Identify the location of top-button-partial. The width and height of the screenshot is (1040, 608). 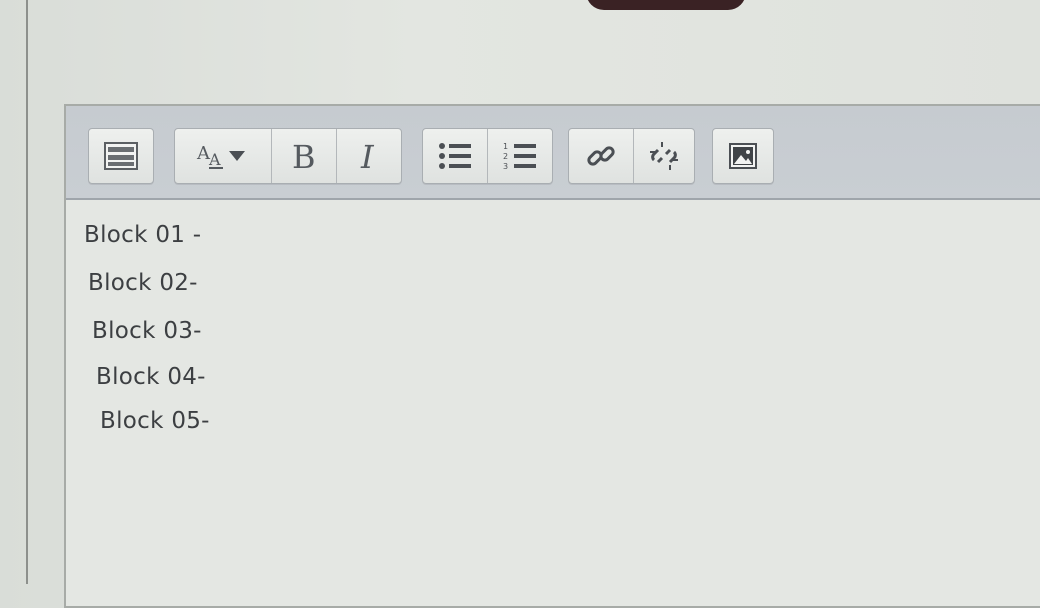
(666, 5).